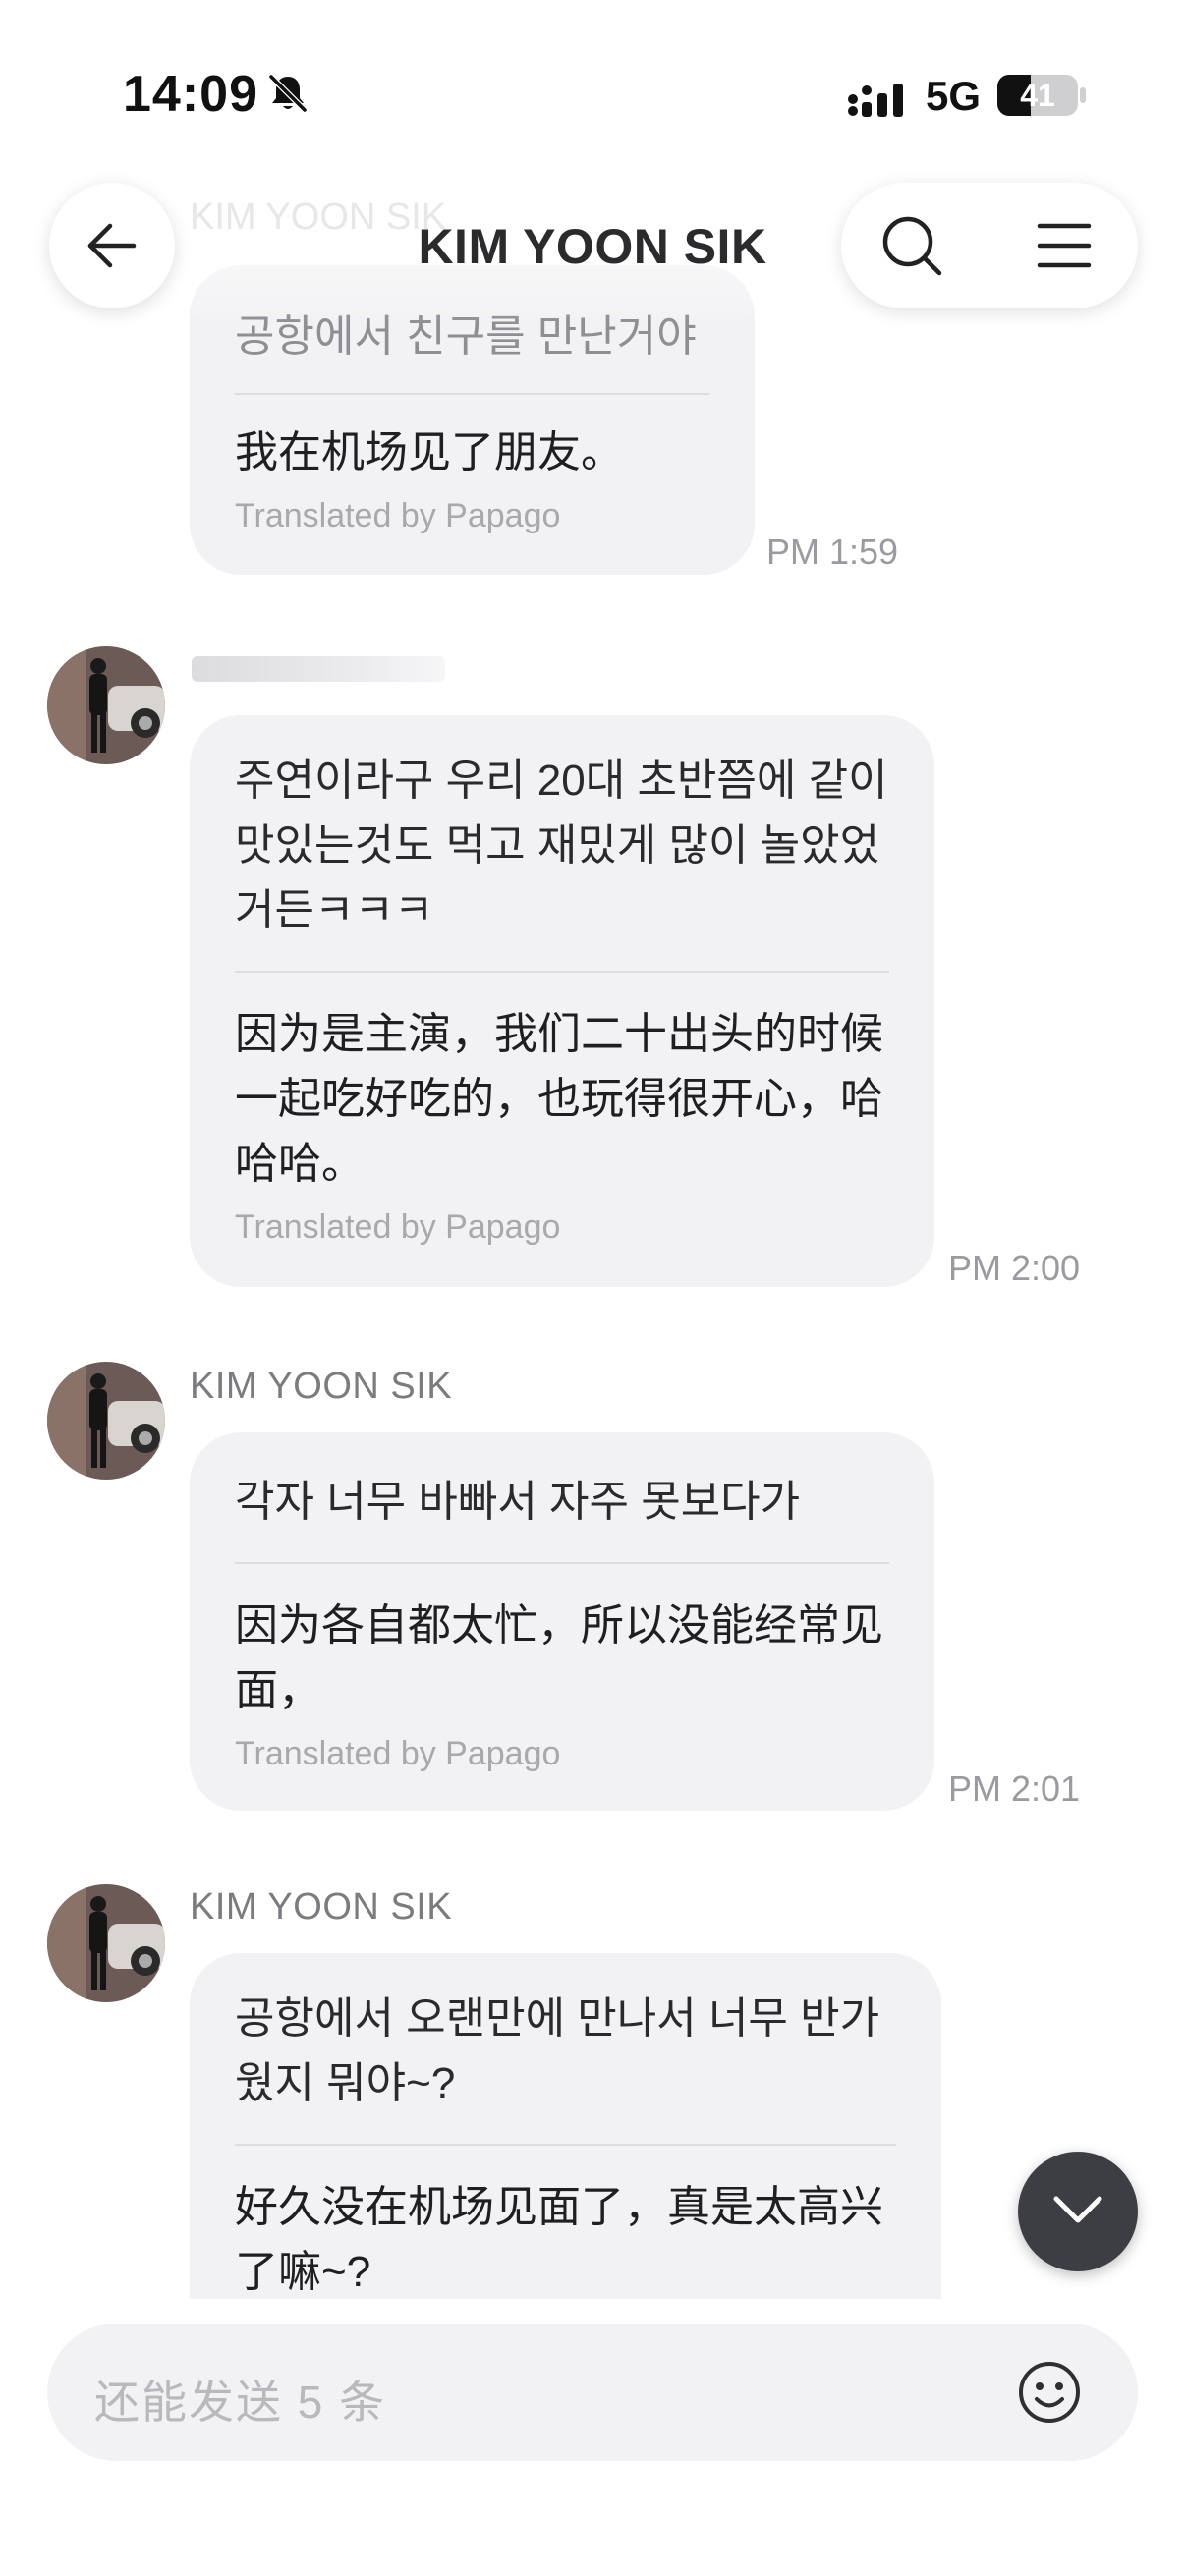  Describe the element at coordinates (912, 246) in the screenshot. I see `search-icon` at that location.